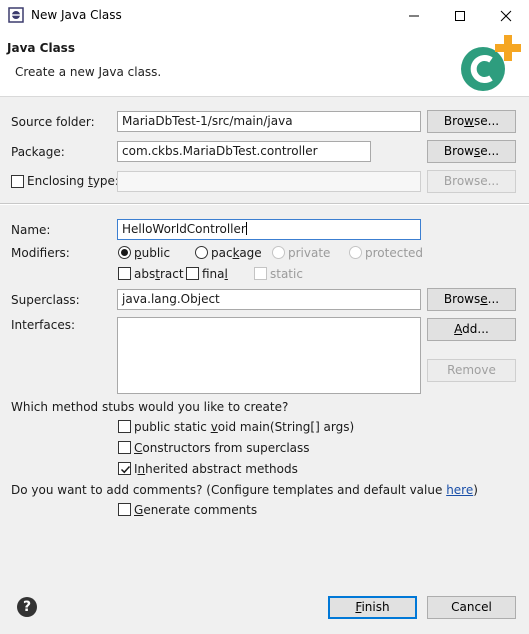  Describe the element at coordinates (124, 447) in the screenshot. I see `constructors-checkbox` at that location.